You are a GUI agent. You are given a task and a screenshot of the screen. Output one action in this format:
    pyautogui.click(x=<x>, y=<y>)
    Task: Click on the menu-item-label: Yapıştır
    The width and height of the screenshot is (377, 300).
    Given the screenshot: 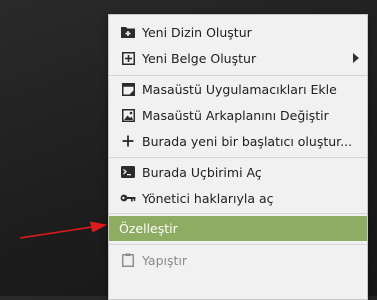 What is the action you would take?
    pyautogui.click(x=165, y=260)
    